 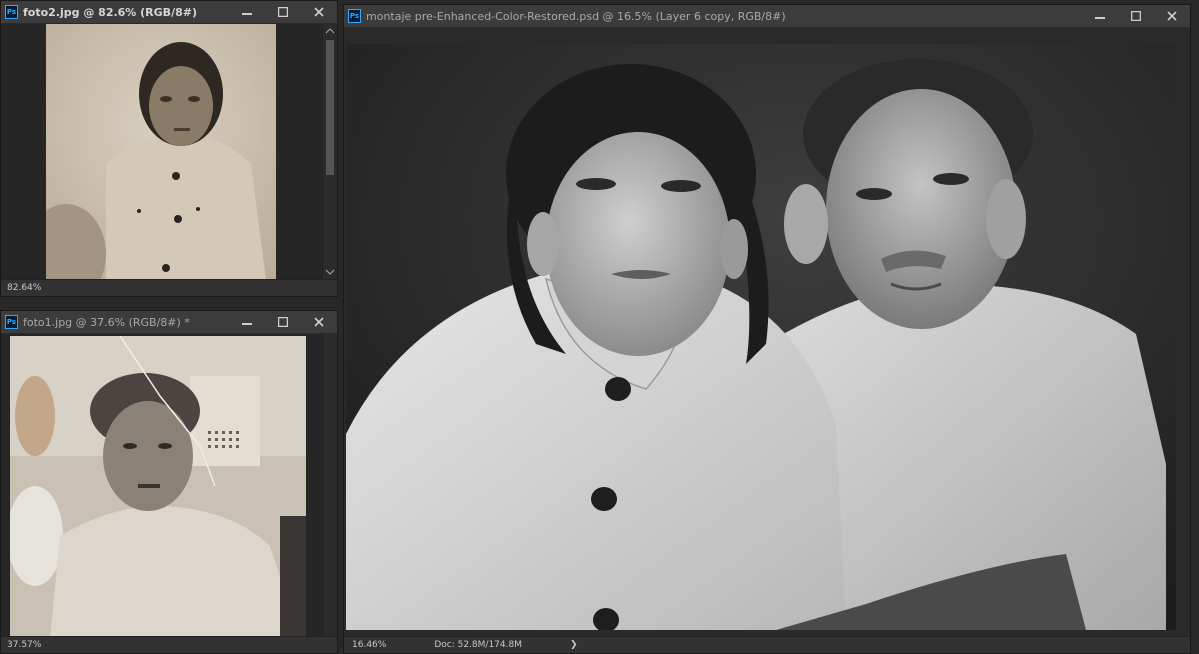 What do you see at coordinates (550, 645) in the screenshot?
I see `status-menu-arrow: ❯` at bounding box center [550, 645].